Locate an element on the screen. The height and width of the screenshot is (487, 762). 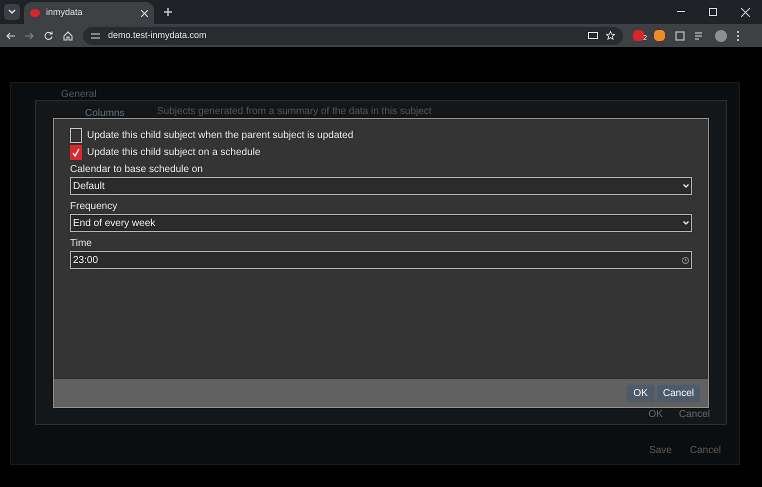
field-label: Time is located at coordinates (81, 244).